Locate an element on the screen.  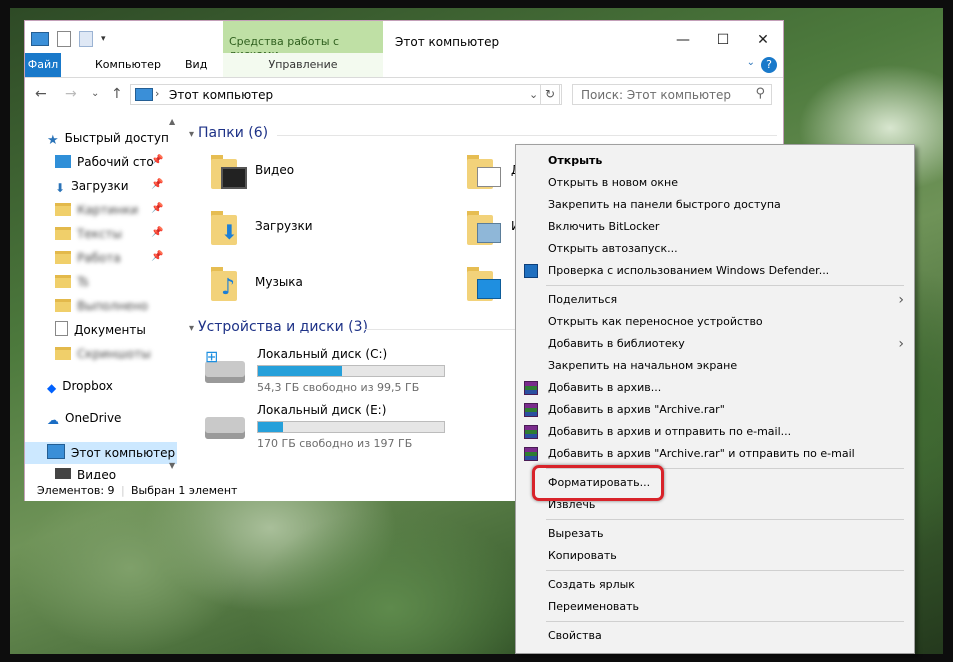
maximize-button: ☐ is located at coordinates (723, 40).